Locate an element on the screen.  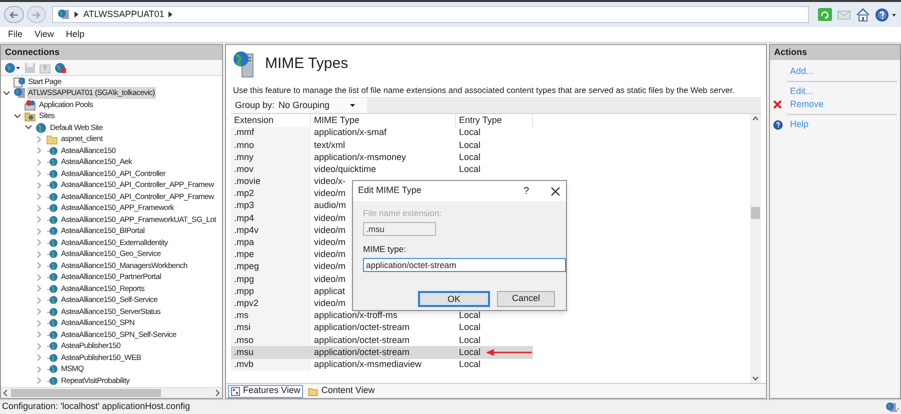
dialog-button: OK is located at coordinates (454, 298).